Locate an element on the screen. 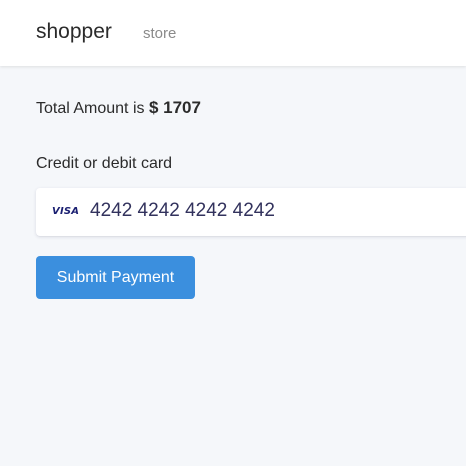  card-number-input is located at coordinates (275, 211).